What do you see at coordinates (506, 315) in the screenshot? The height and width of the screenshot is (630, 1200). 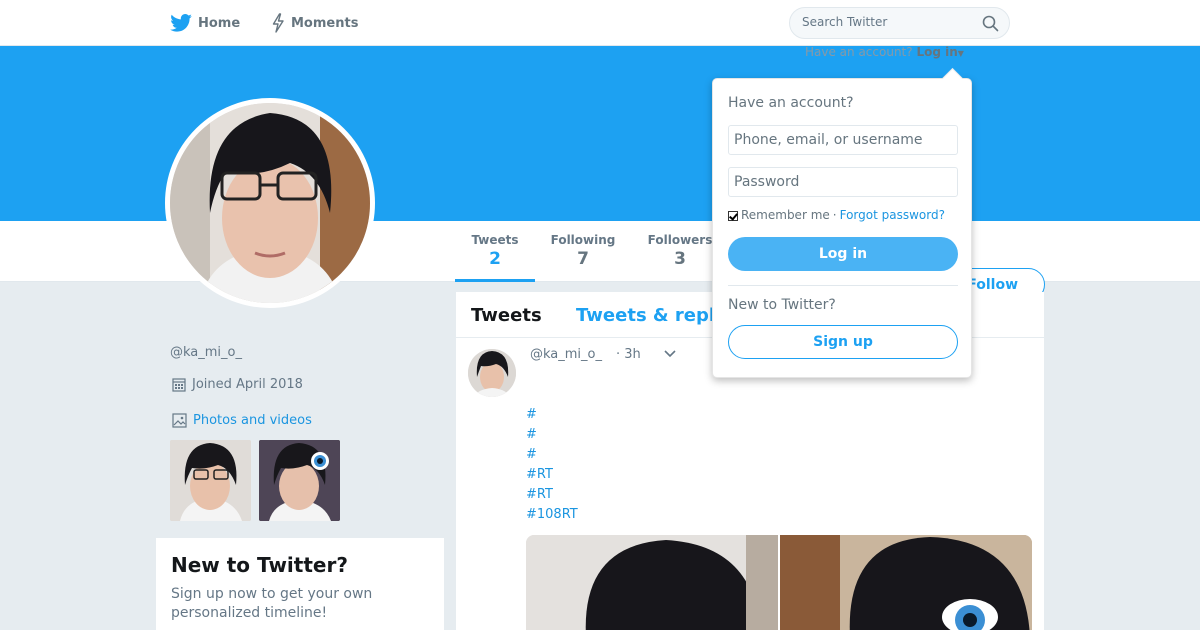 I see `tab-tweets: Tweets` at bounding box center [506, 315].